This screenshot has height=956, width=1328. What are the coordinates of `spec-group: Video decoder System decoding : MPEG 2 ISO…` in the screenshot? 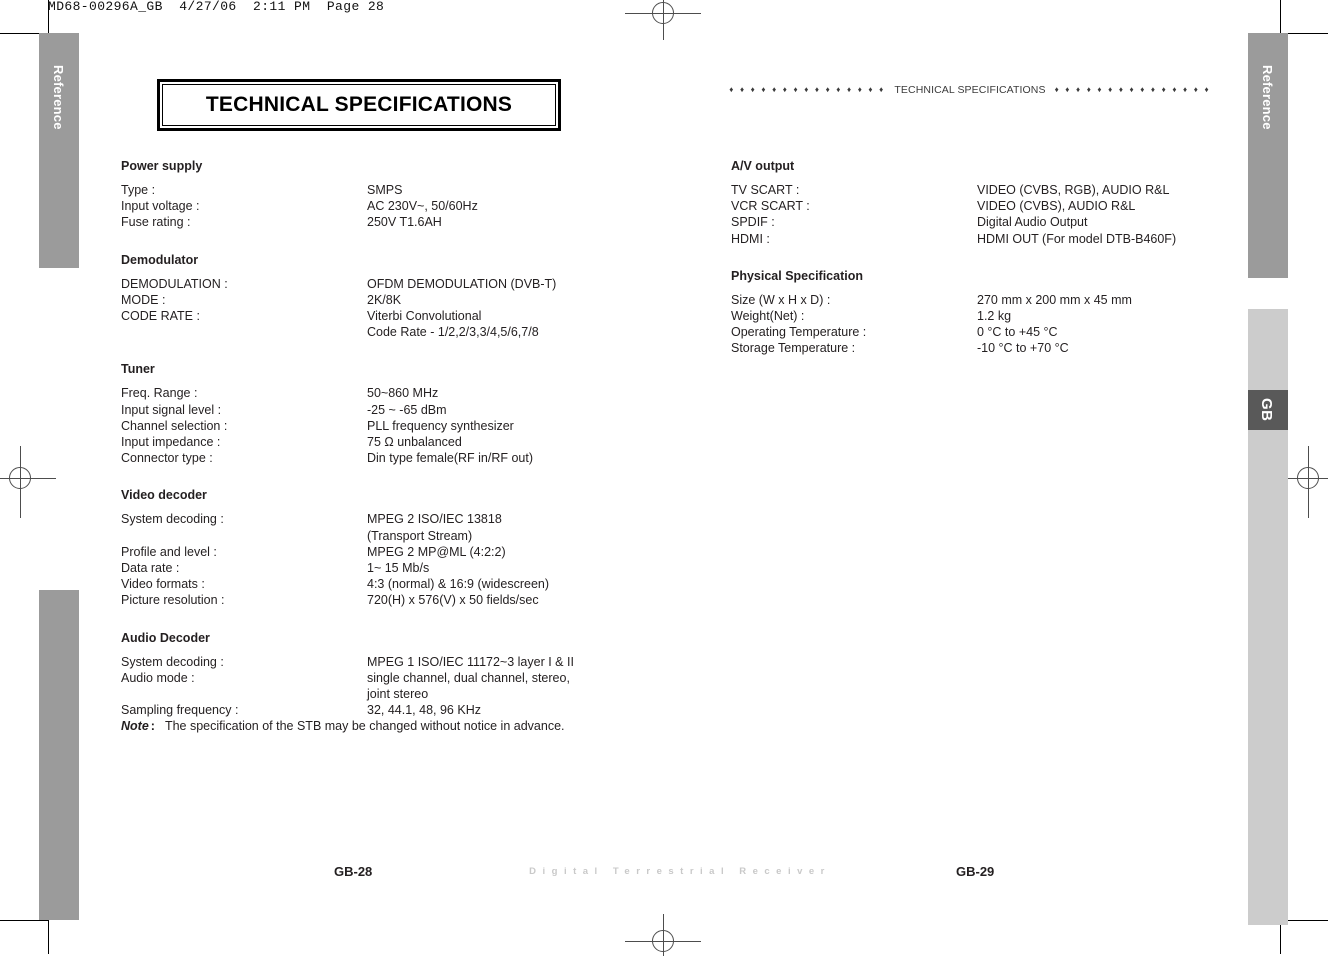 It's located at (356, 547).